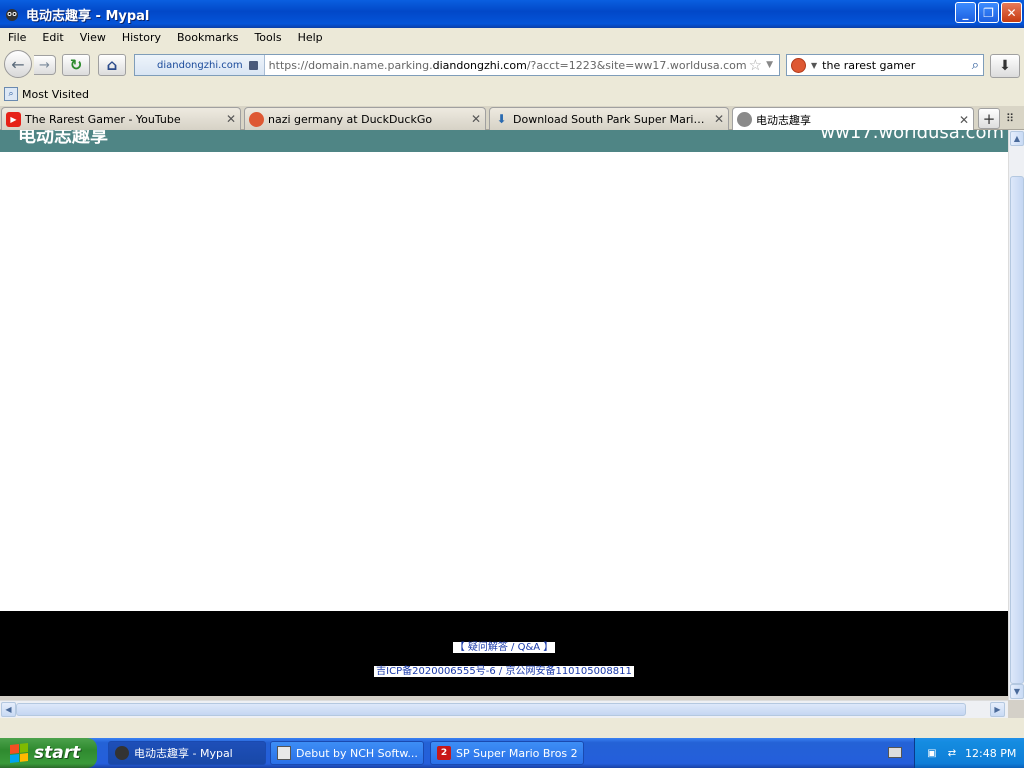 The height and width of the screenshot is (768, 1024). I want to click on bookmarks-toolbar: ⌕ Most Visited, so click(512, 94).